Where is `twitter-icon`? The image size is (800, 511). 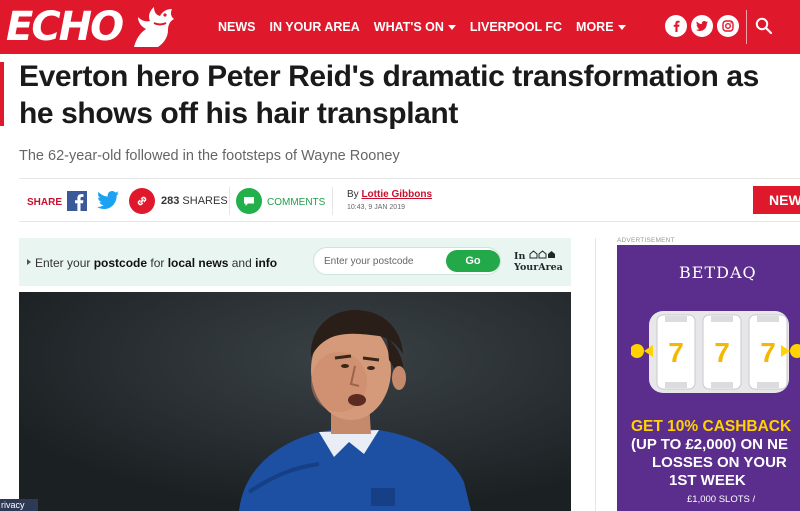 twitter-icon is located at coordinates (702, 26).